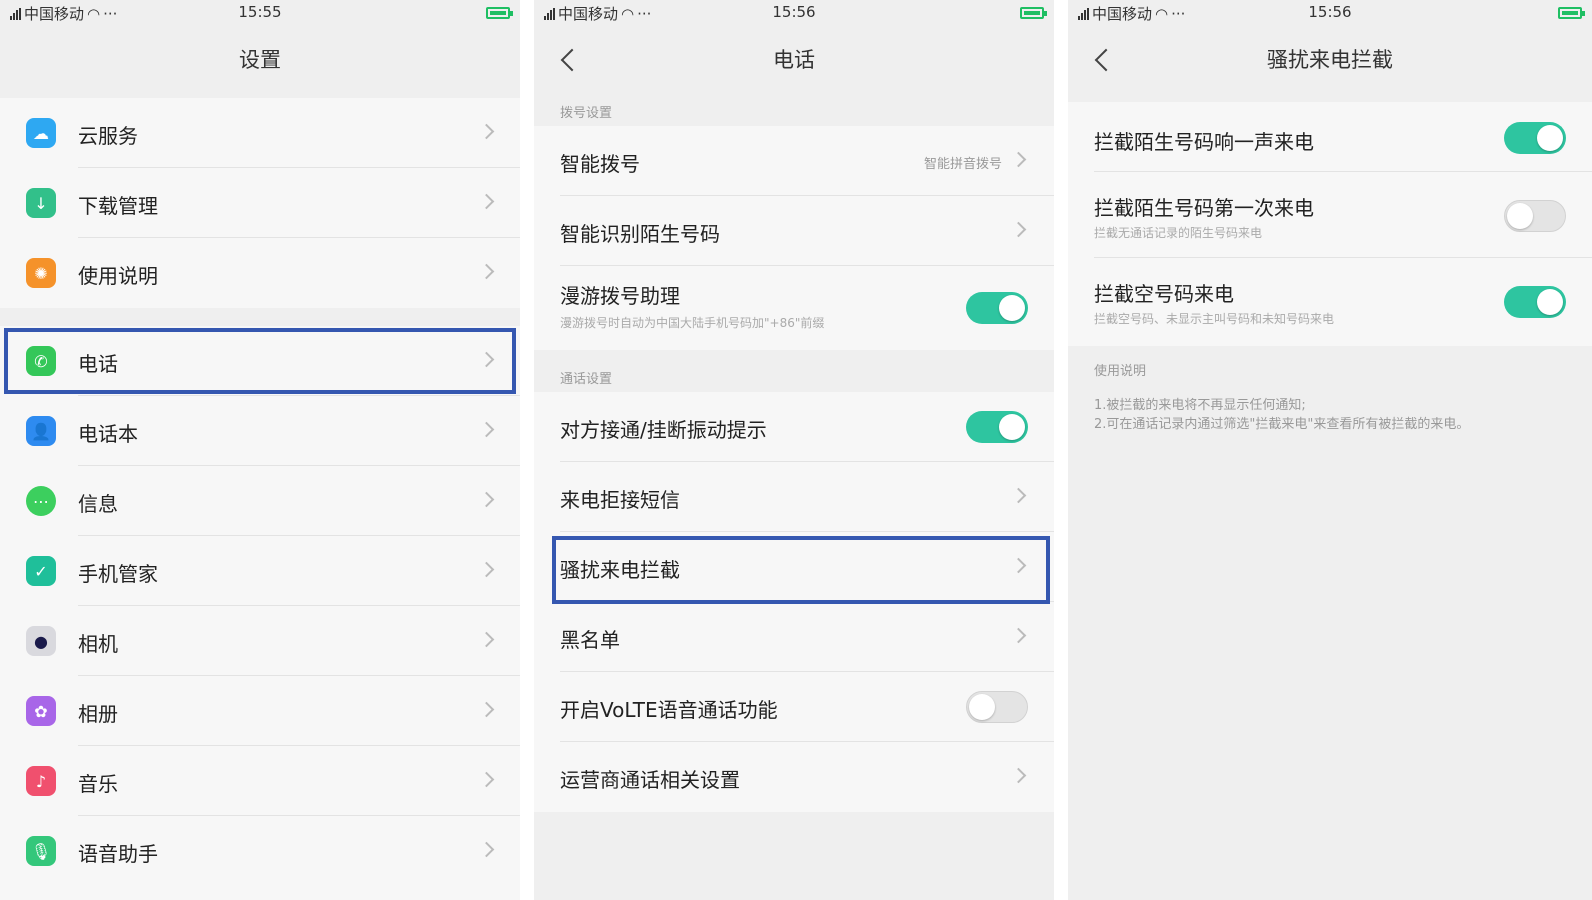 The height and width of the screenshot is (900, 1592). Describe the element at coordinates (1535, 216) in the screenshot. I see `block-first-call-toggle` at that location.